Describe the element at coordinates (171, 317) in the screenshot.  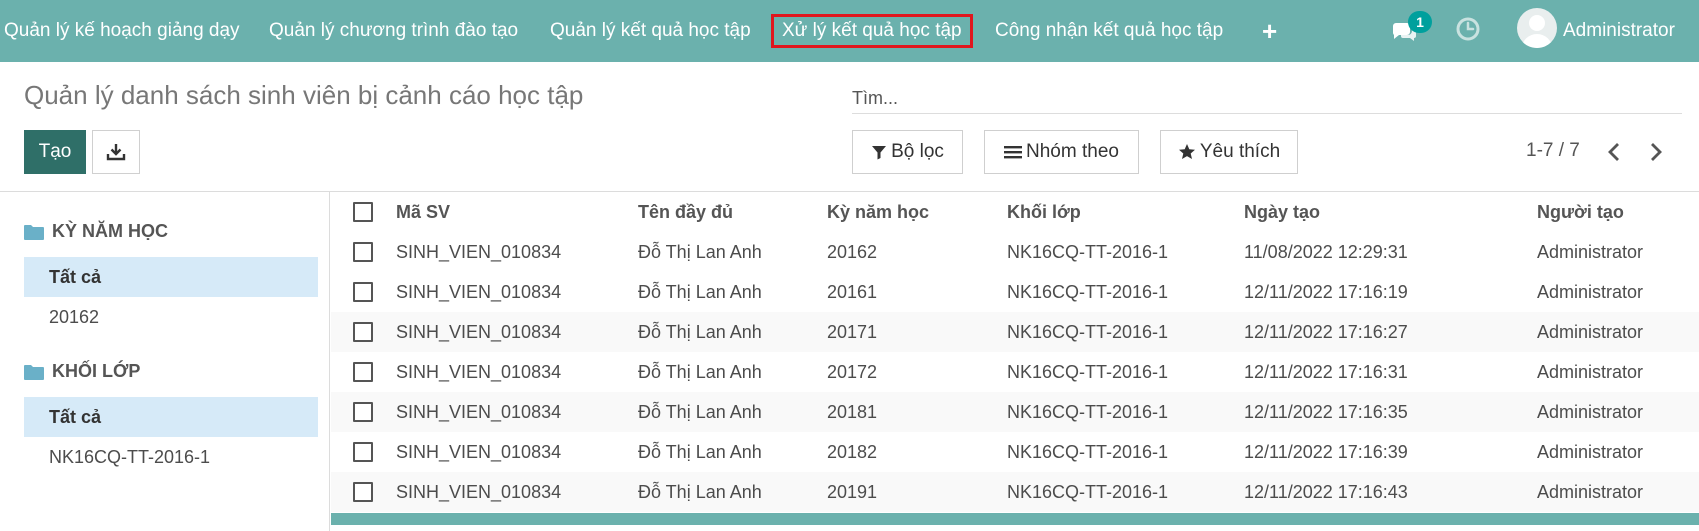
I see `semester-filter-item: 20162` at that location.